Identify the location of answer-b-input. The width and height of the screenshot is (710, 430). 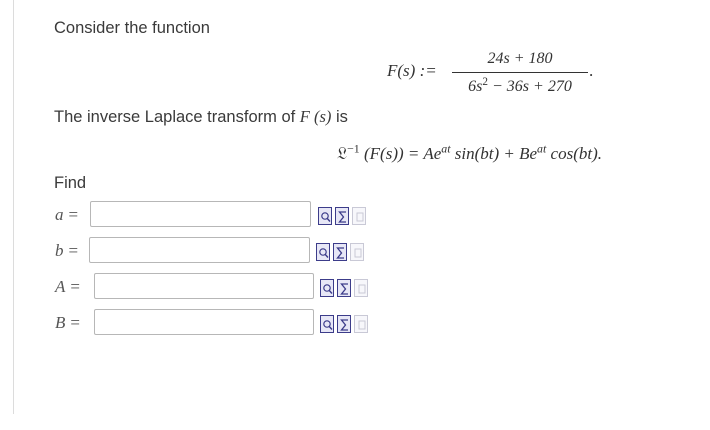
(199, 250).